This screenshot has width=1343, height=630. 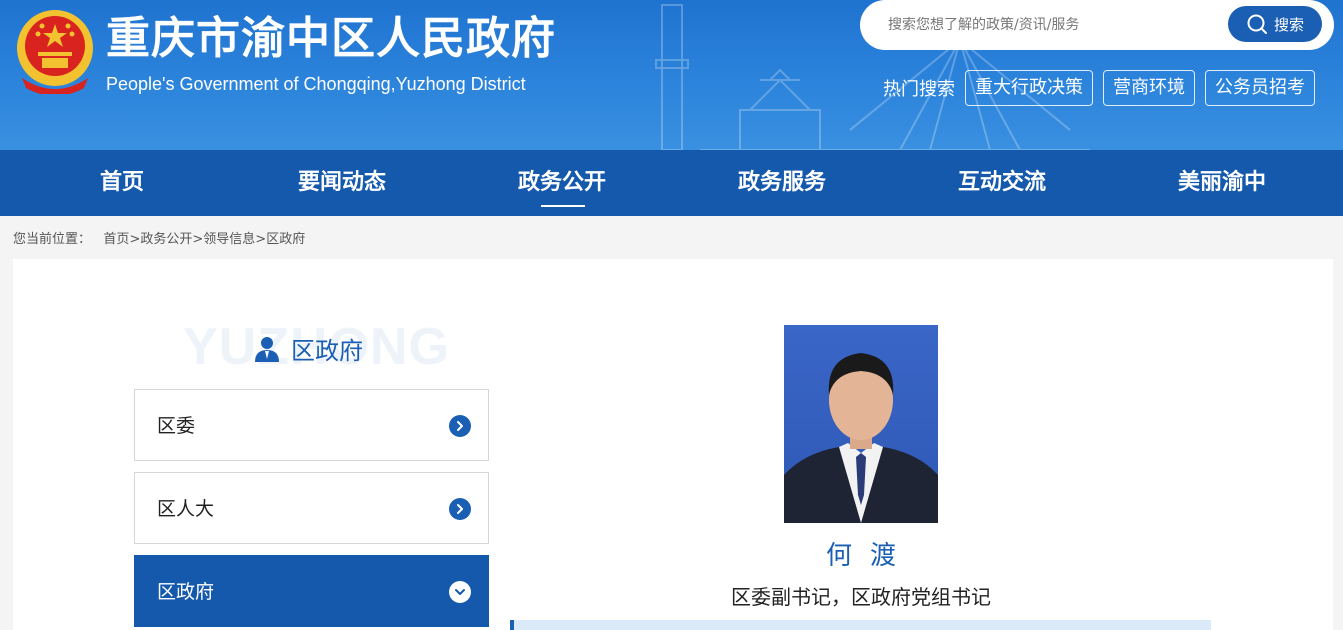 I want to click on sidebar-item-district-committee: 区委, so click(x=311, y=425).